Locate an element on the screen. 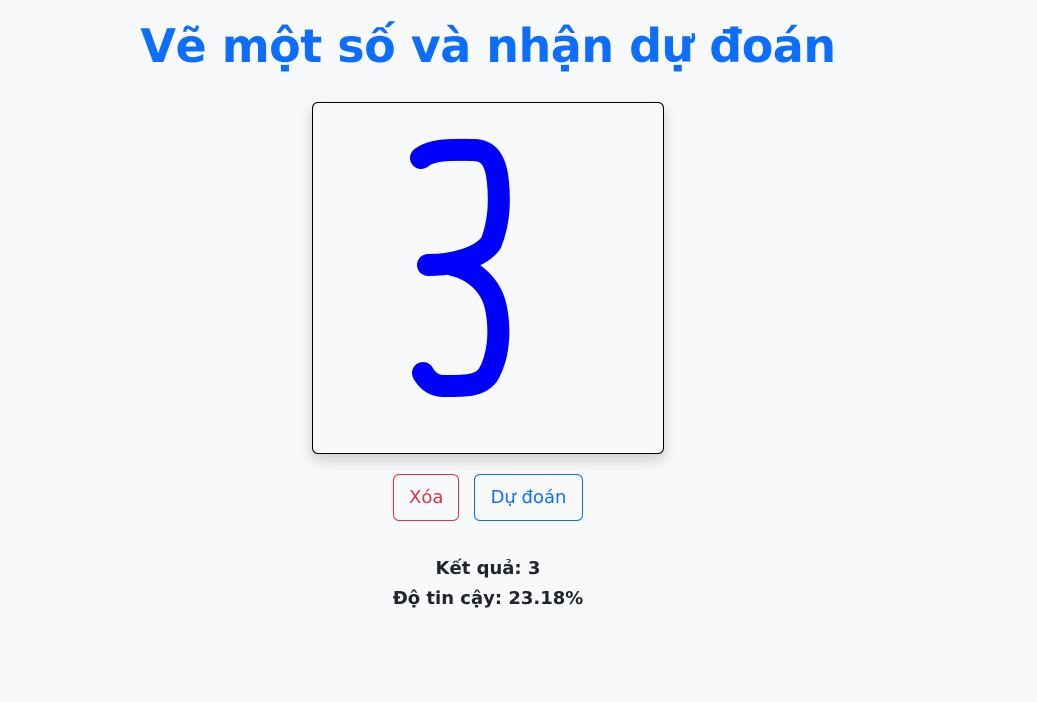 Image resolution: width=1037 pixels, height=702 pixels. result-panel: Kết quả: 3 Độ tin cậy: 23.18% is located at coordinates (488, 584).